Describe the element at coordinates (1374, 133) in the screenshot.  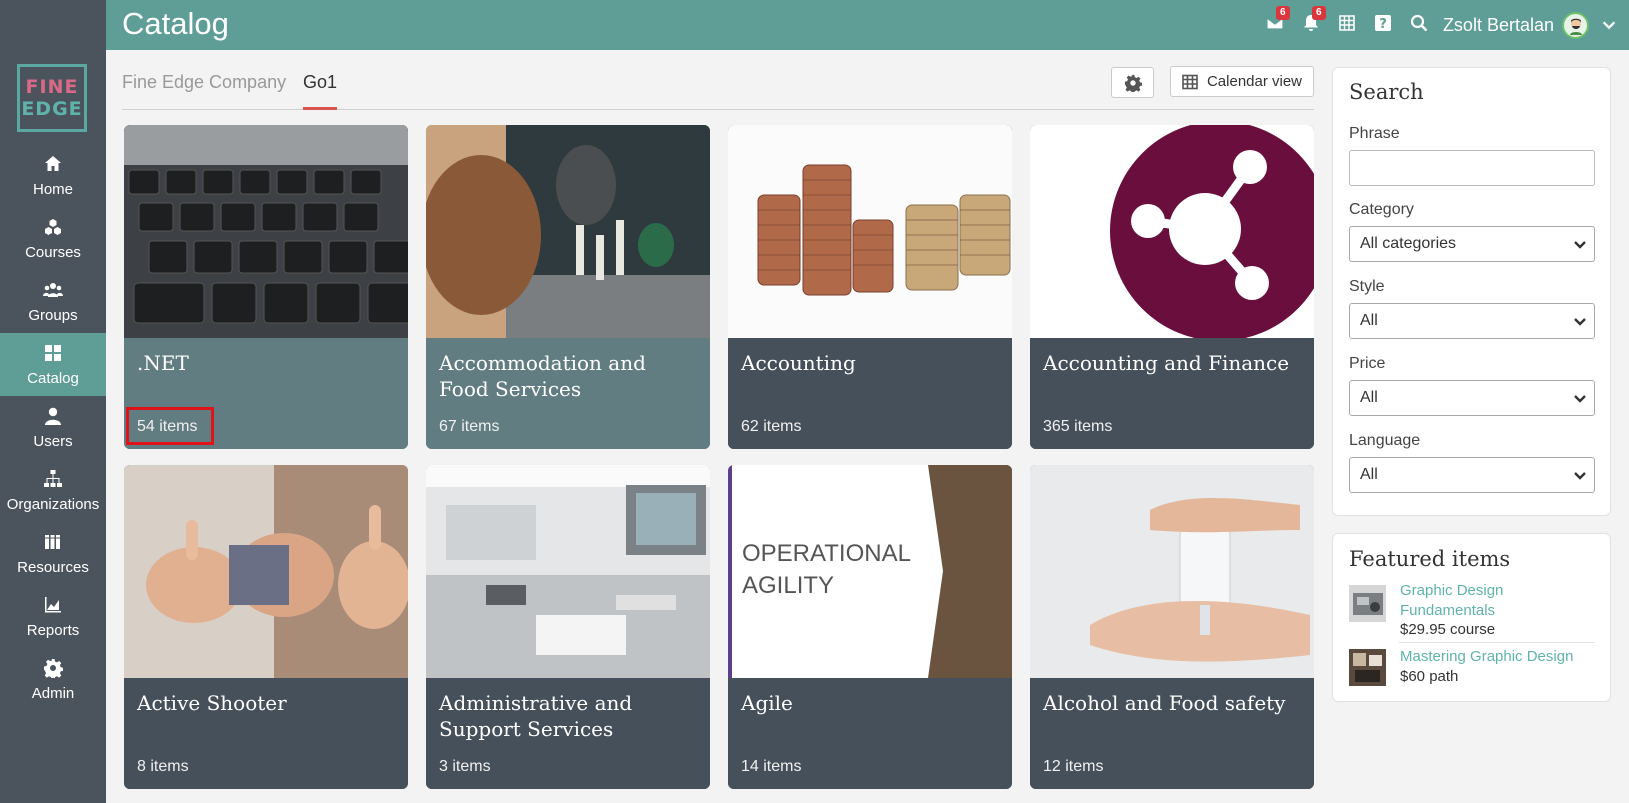
I see `phrase-label: Phrase` at that location.